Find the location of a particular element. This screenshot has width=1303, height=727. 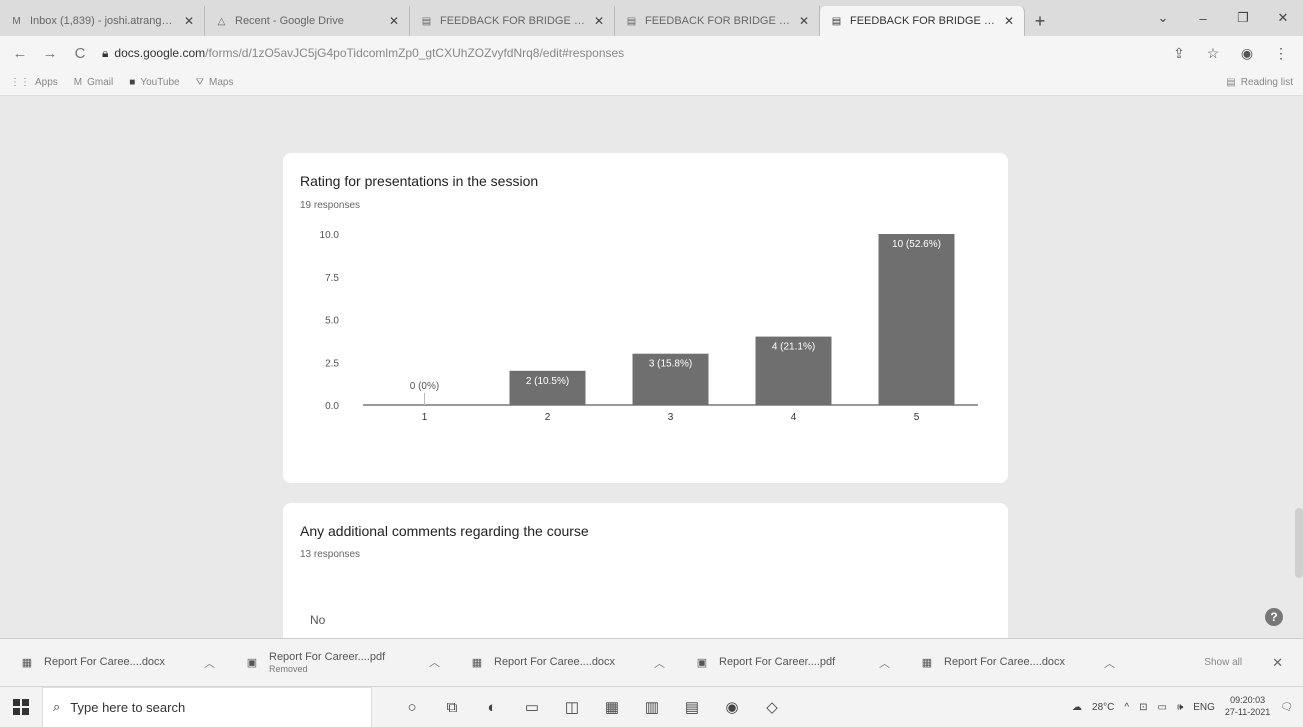

word-app-icon: ▦ is located at coordinates (612, 707).